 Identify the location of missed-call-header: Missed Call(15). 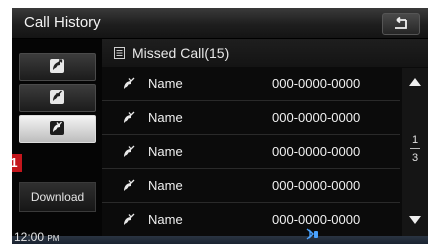
(181, 53).